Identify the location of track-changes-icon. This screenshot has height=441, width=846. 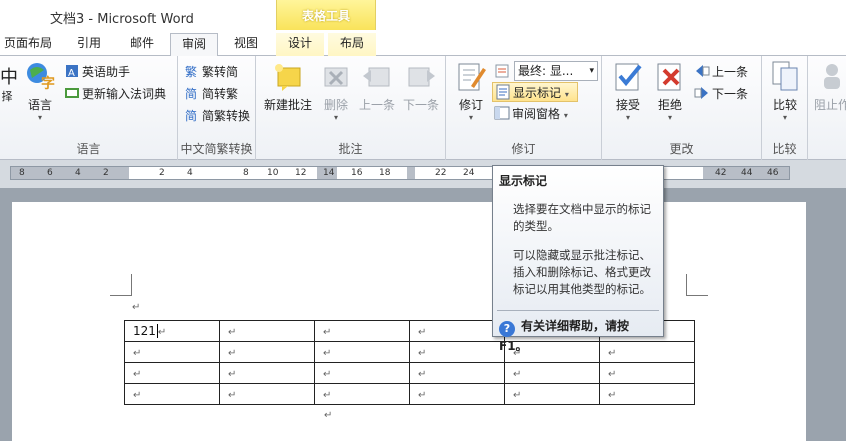
(471, 76).